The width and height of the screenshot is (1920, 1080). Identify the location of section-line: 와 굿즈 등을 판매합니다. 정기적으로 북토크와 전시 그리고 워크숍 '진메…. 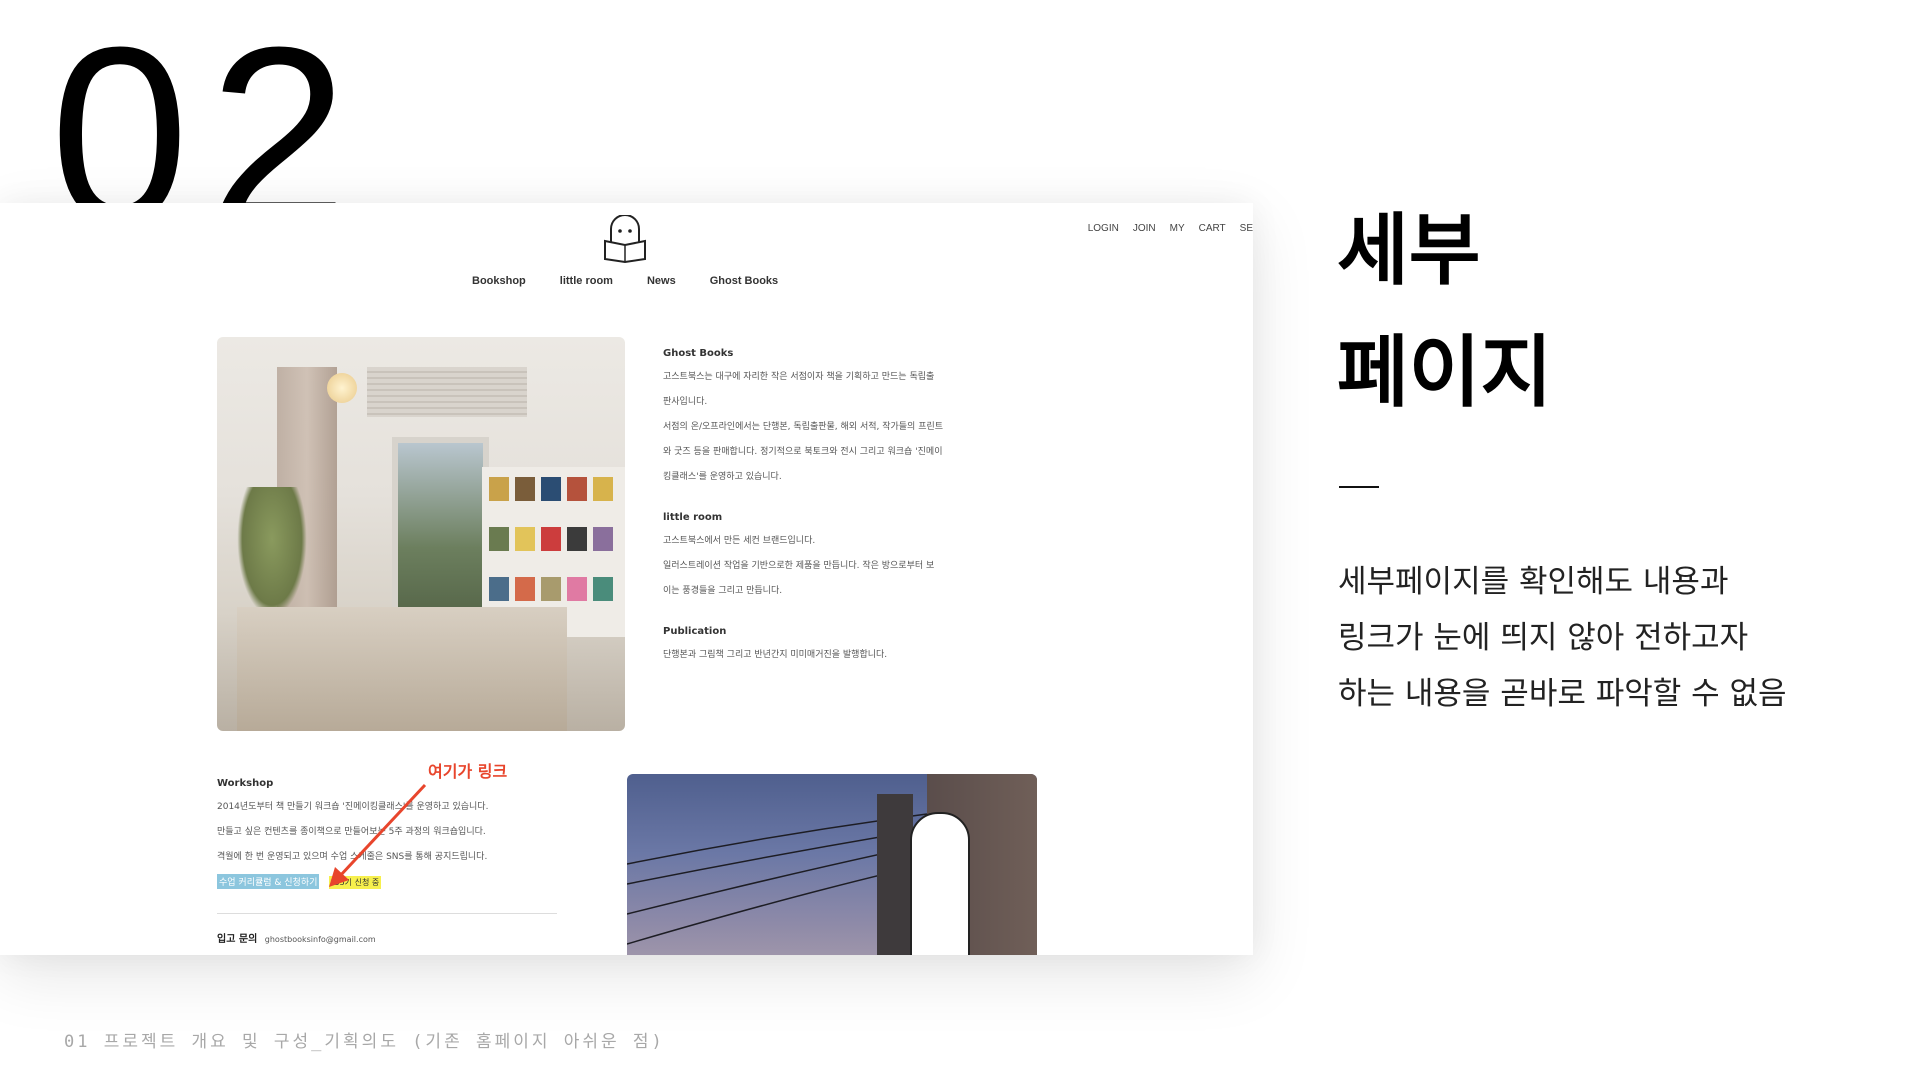
(803, 452).